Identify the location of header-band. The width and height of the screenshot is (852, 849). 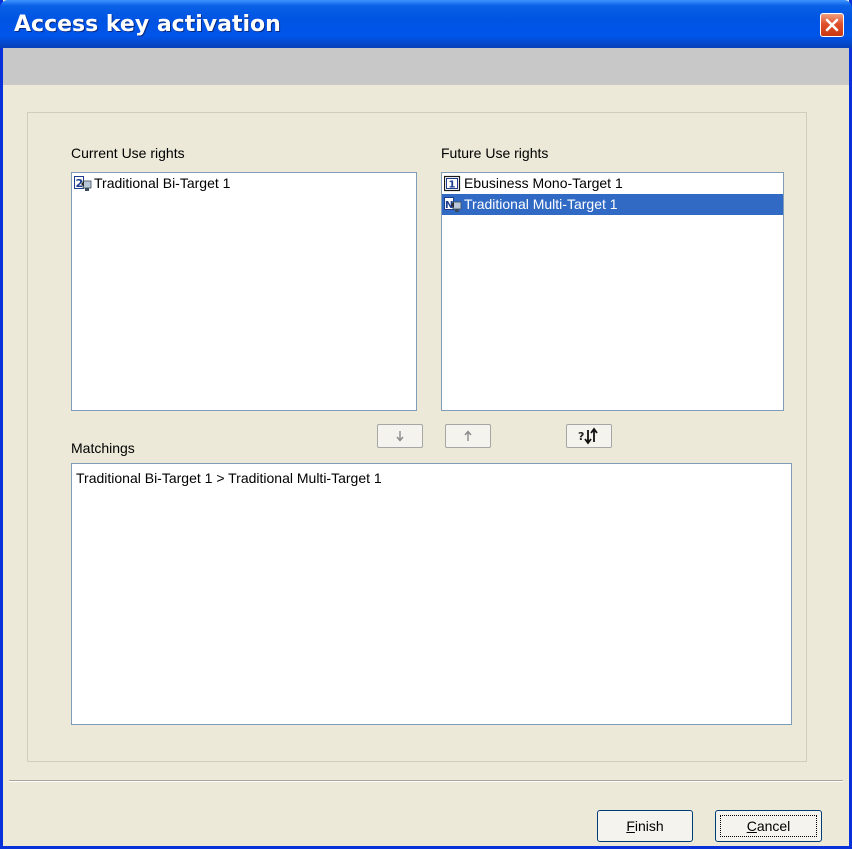
(426, 66).